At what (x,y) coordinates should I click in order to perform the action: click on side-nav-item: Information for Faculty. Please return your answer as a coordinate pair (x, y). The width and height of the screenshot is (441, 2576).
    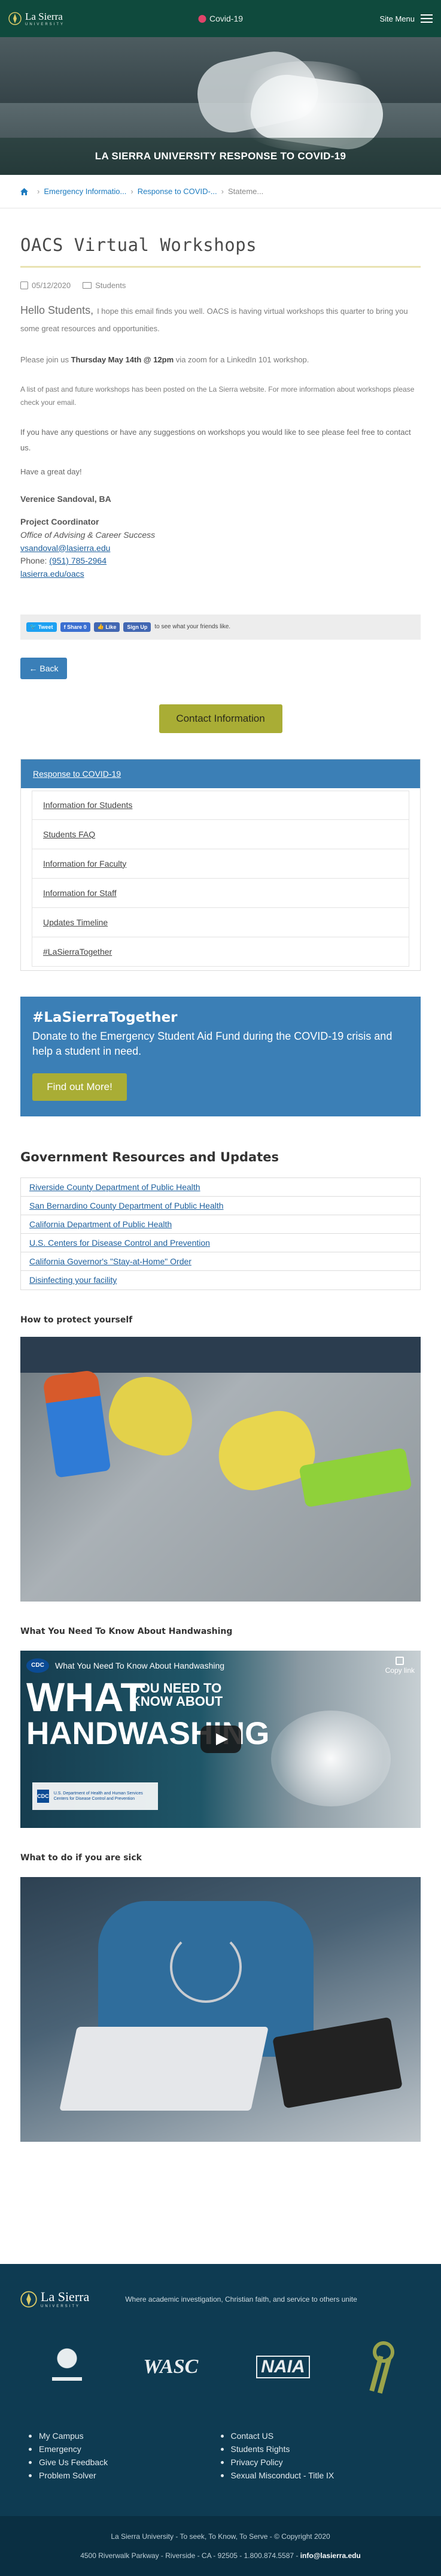
    Looking at the image, I should click on (221, 864).